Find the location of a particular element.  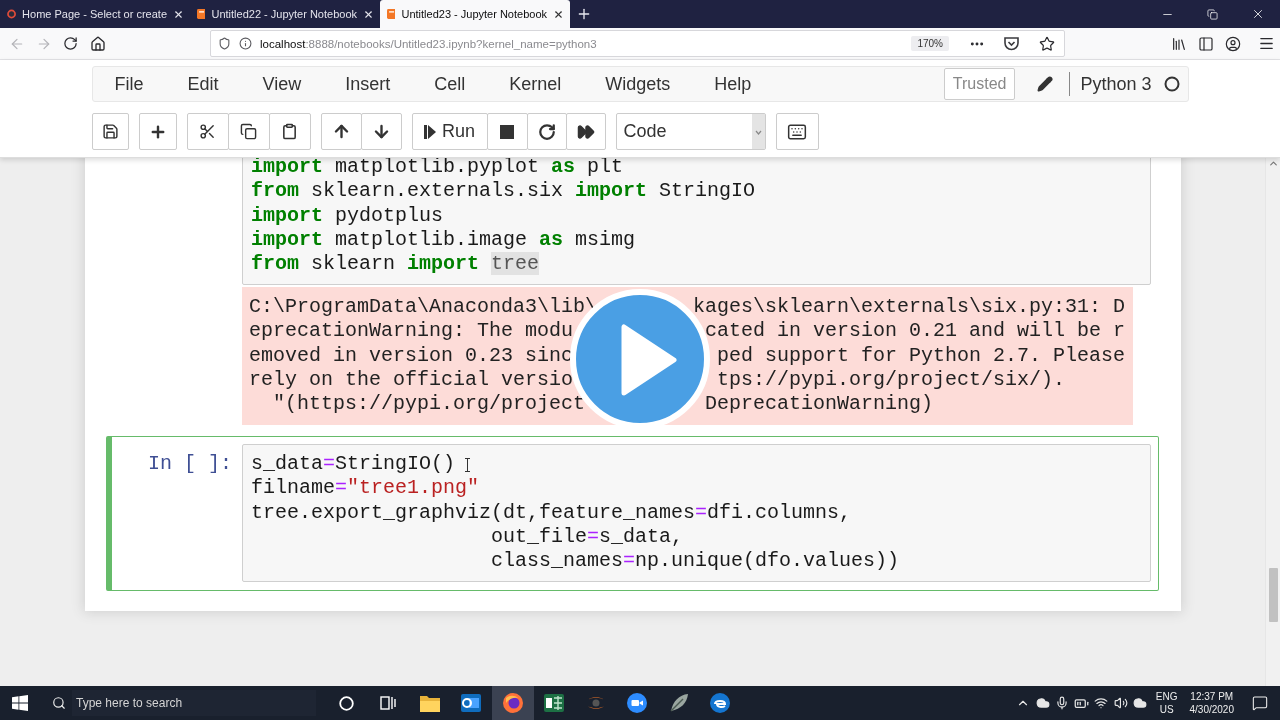

mail-icon is located at coordinates (471, 703).